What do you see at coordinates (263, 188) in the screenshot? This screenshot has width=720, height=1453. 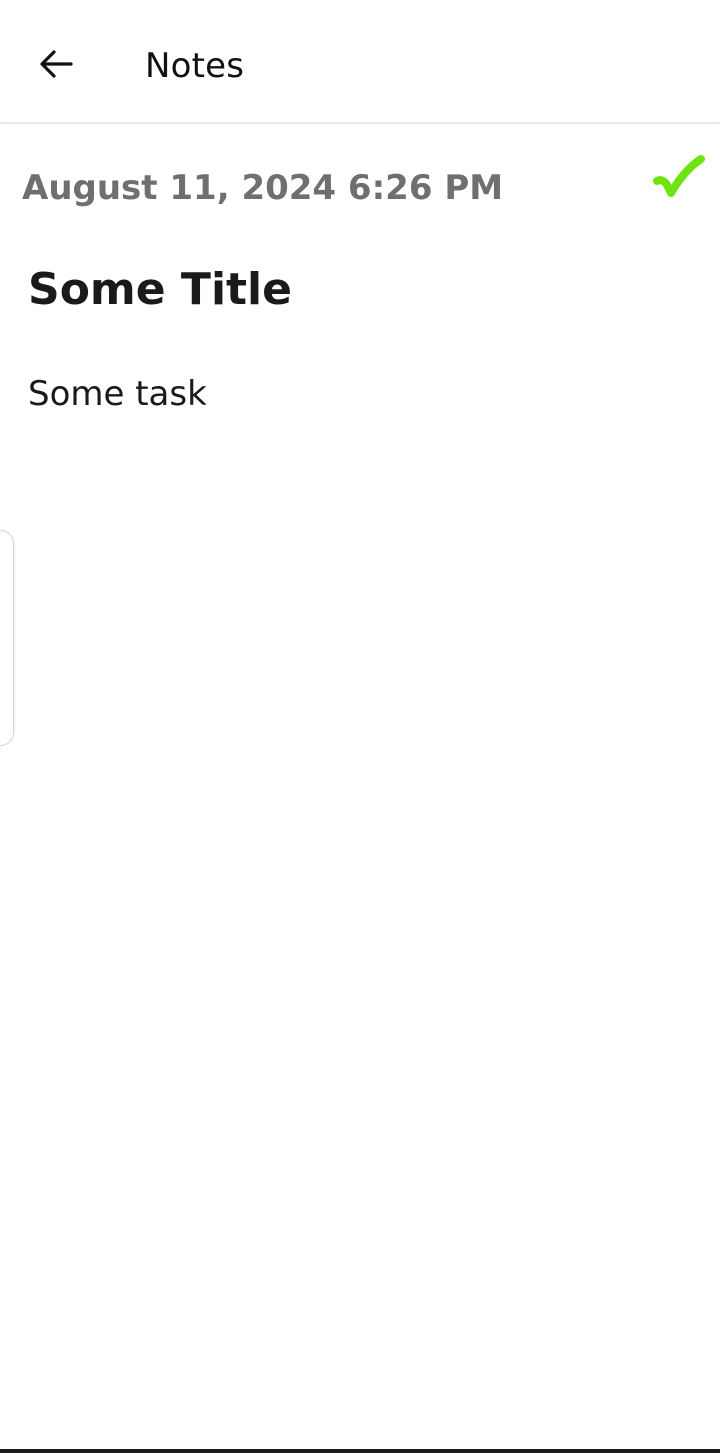 I see `note-timestamp: August 11, 2024 6:26 PM` at bounding box center [263, 188].